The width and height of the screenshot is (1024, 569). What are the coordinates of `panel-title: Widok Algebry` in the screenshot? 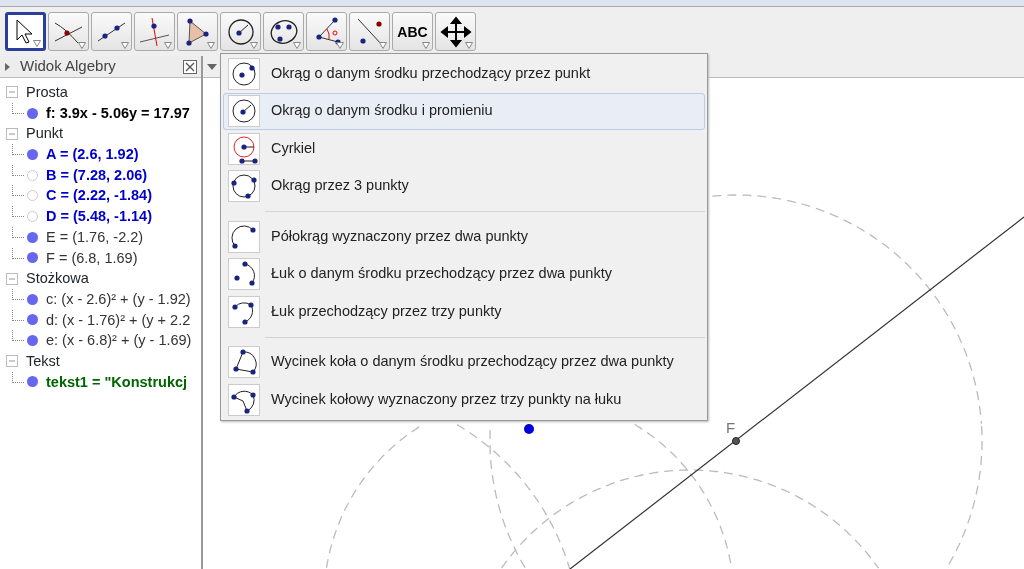 It's located at (68, 66).